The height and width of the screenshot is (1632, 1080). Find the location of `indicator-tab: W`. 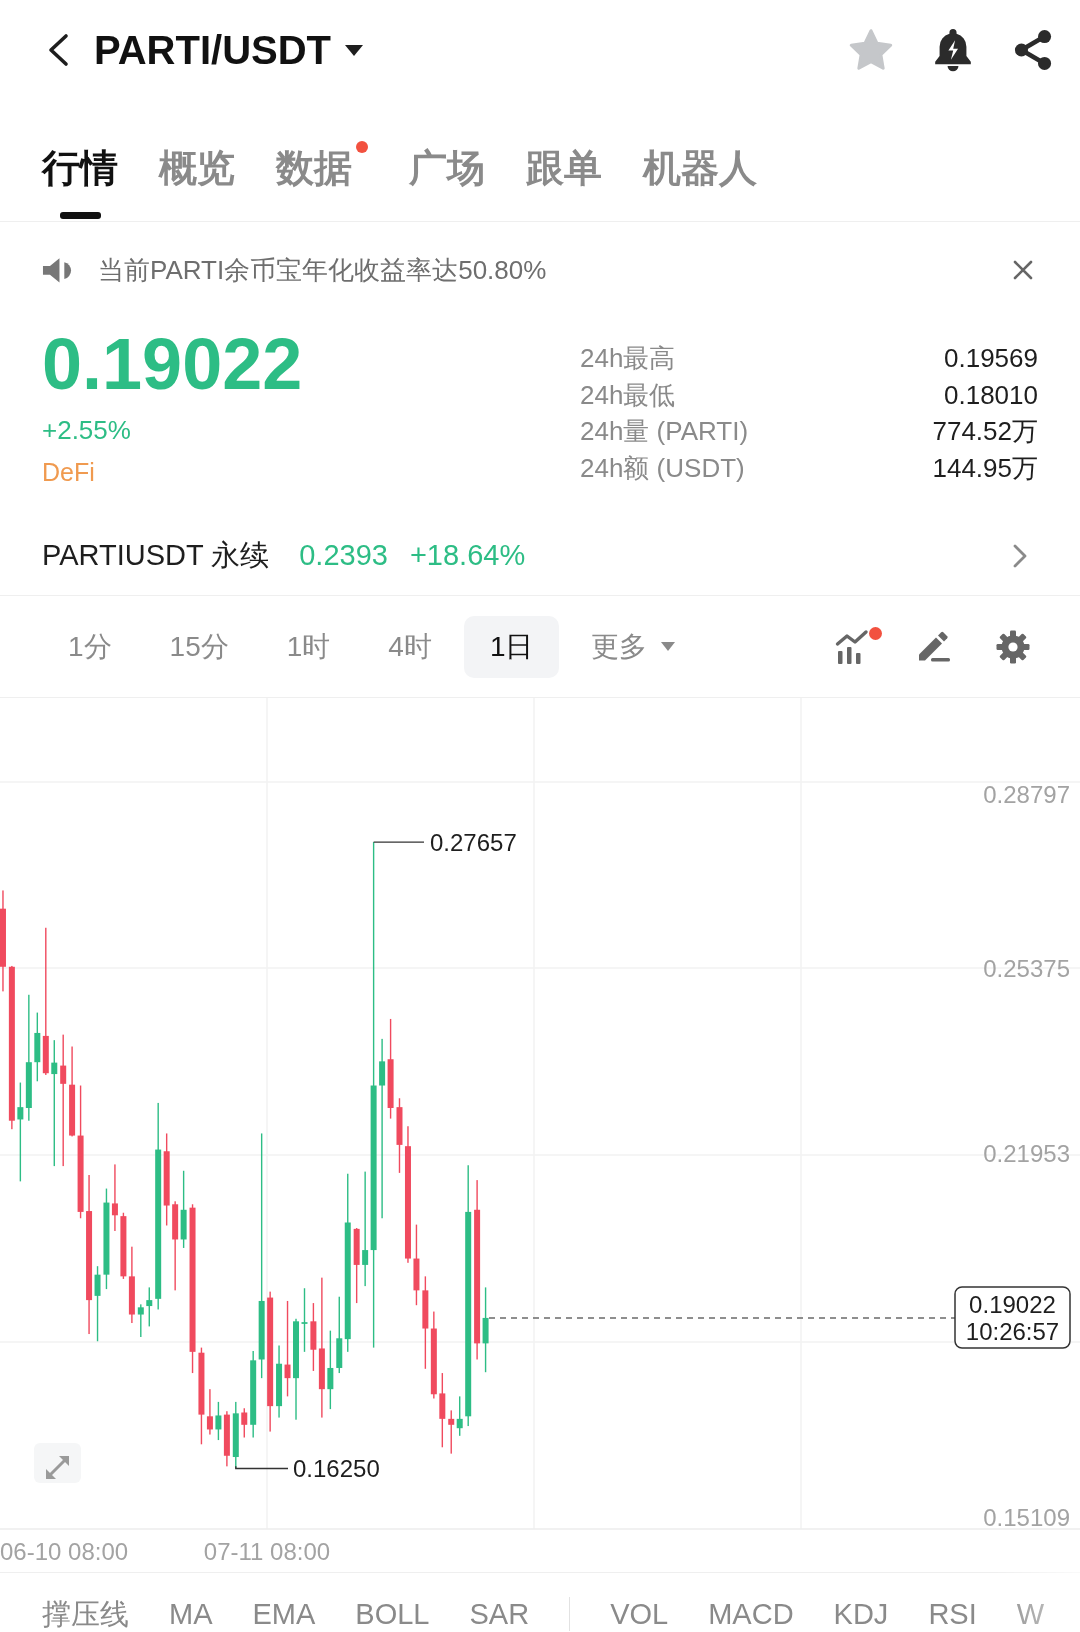

indicator-tab: W is located at coordinates (1030, 1614).